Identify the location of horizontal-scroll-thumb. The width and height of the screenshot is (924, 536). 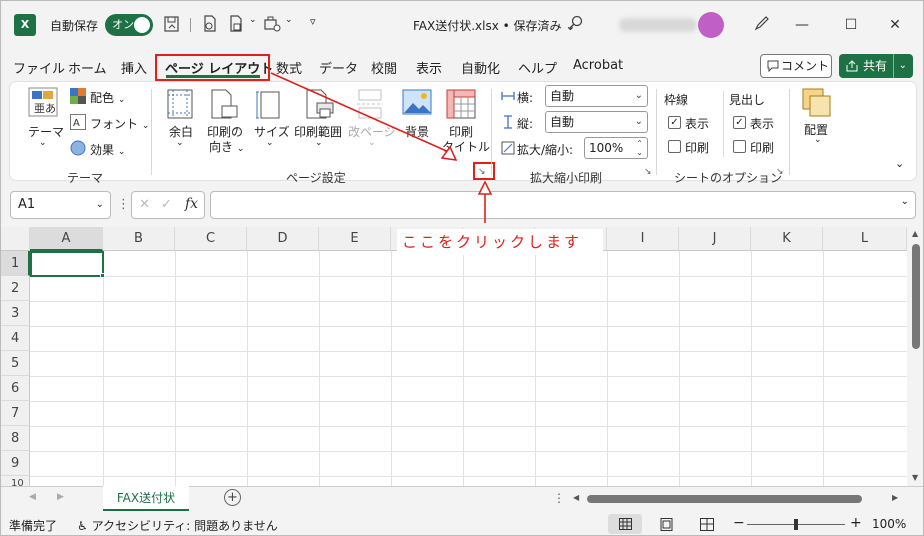
(724, 499).